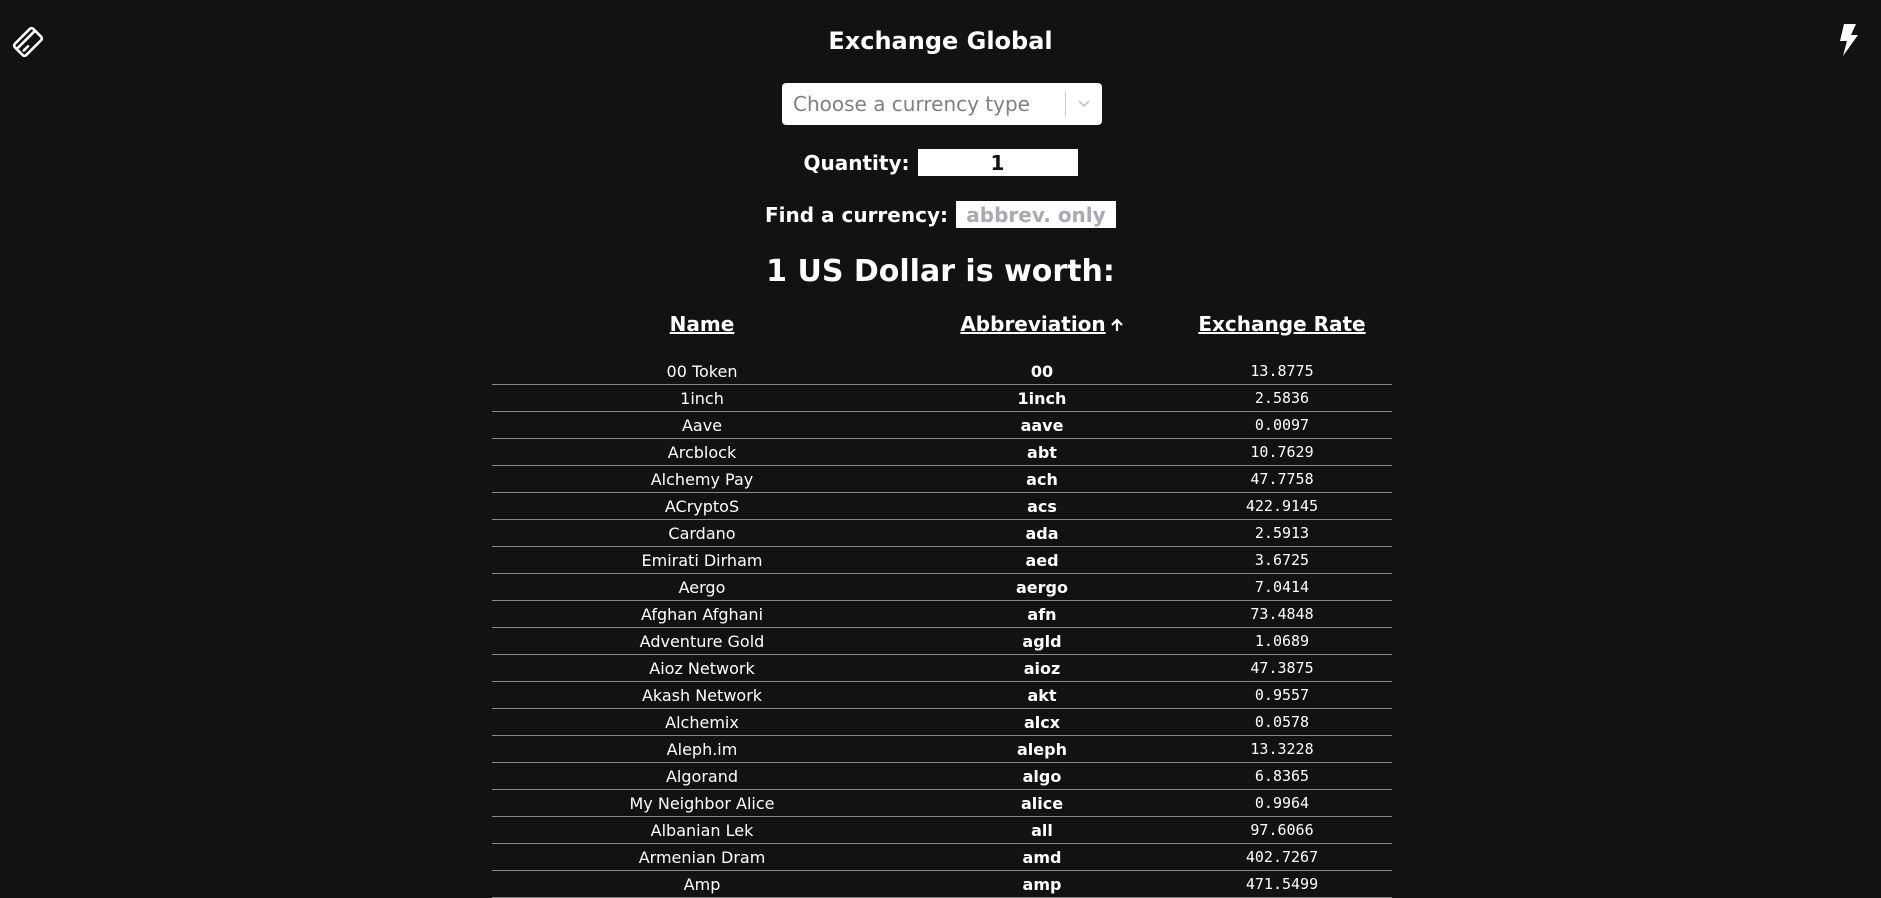  What do you see at coordinates (702, 722) in the screenshot?
I see `currency-name-cell: Alchemix` at bounding box center [702, 722].